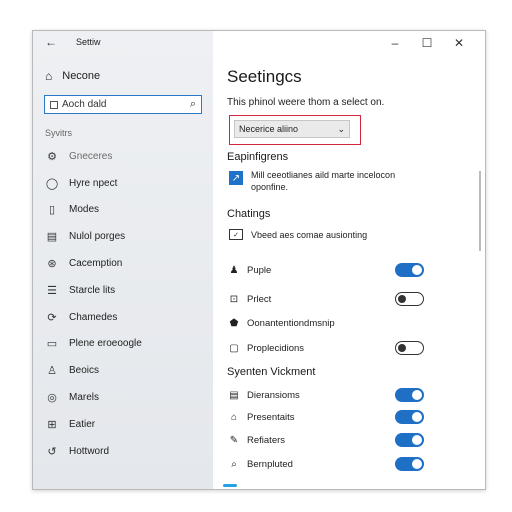  Describe the element at coordinates (123, 104) in the screenshot. I see `search-input: Aoch dald ⌕` at that location.